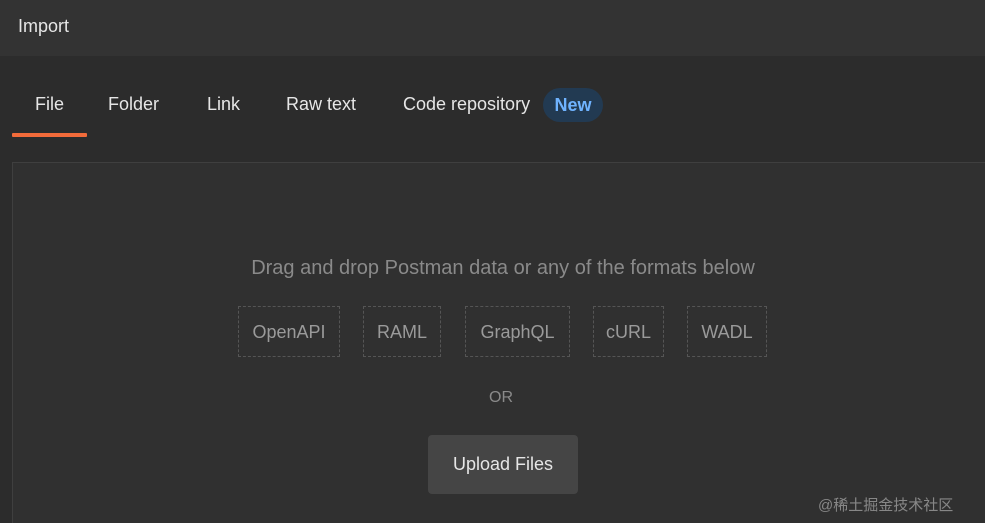 This screenshot has height=523, width=985. What do you see at coordinates (44, 26) in the screenshot?
I see `dialog-title: Import` at bounding box center [44, 26].